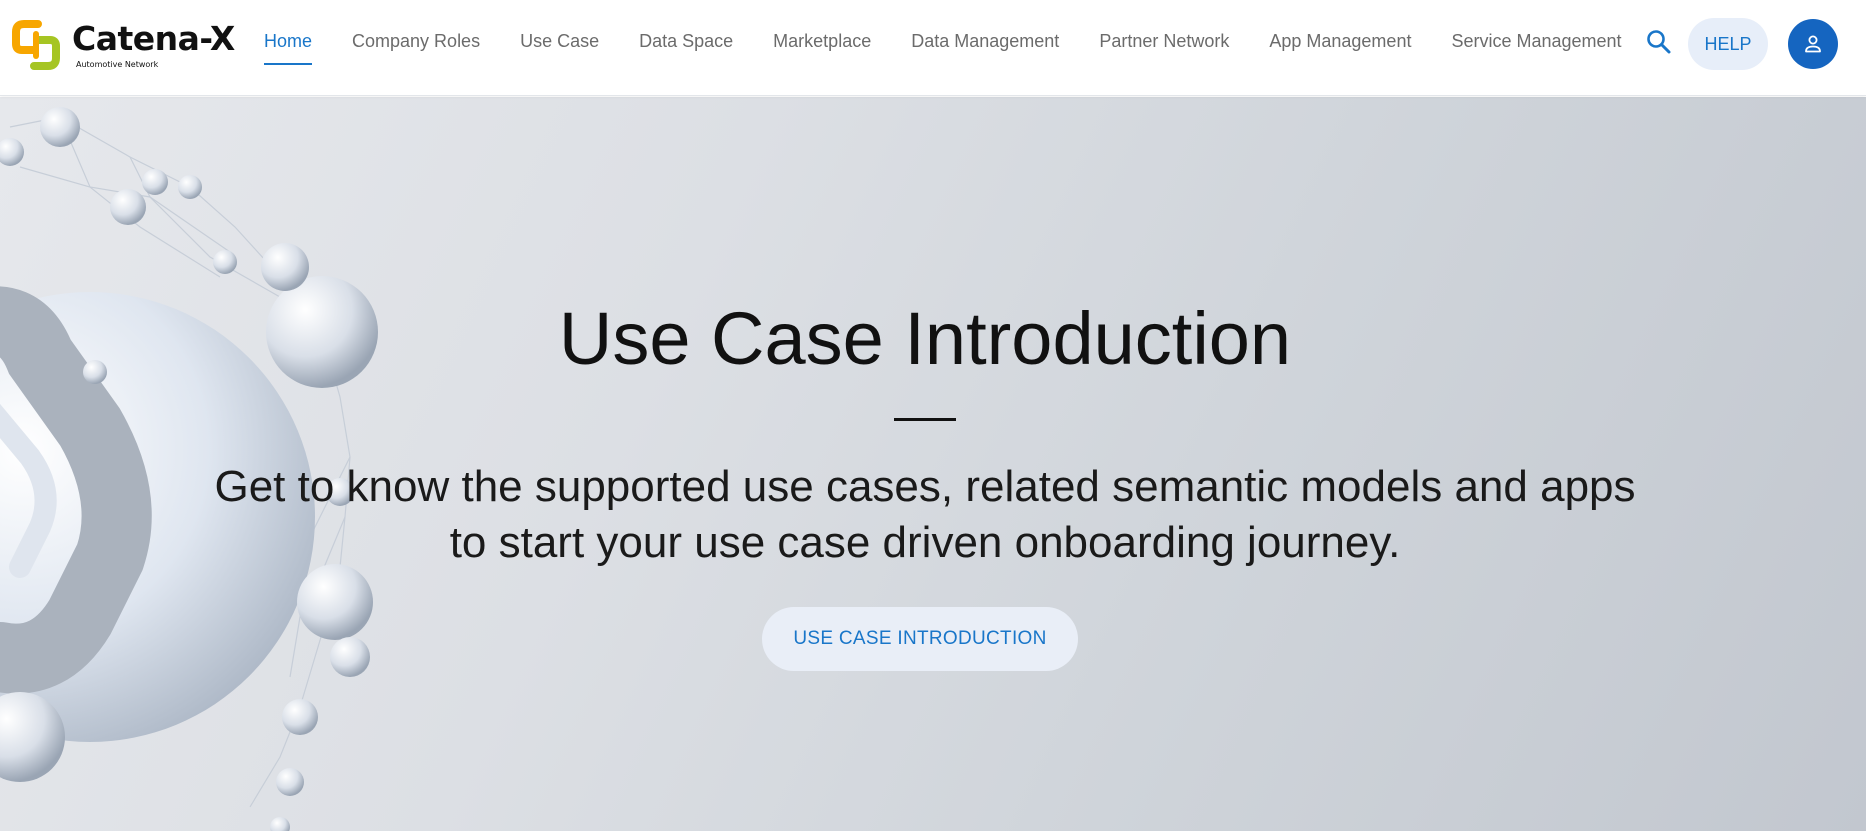 The height and width of the screenshot is (831, 1866). I want to click on cta-label: USE CASE INTRODUCTION, so click(920, 638).